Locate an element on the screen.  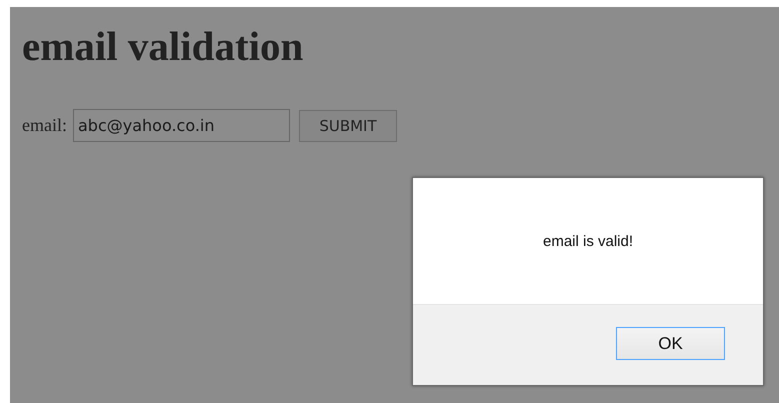
email-label: email: is located at coordinates (44, 125).